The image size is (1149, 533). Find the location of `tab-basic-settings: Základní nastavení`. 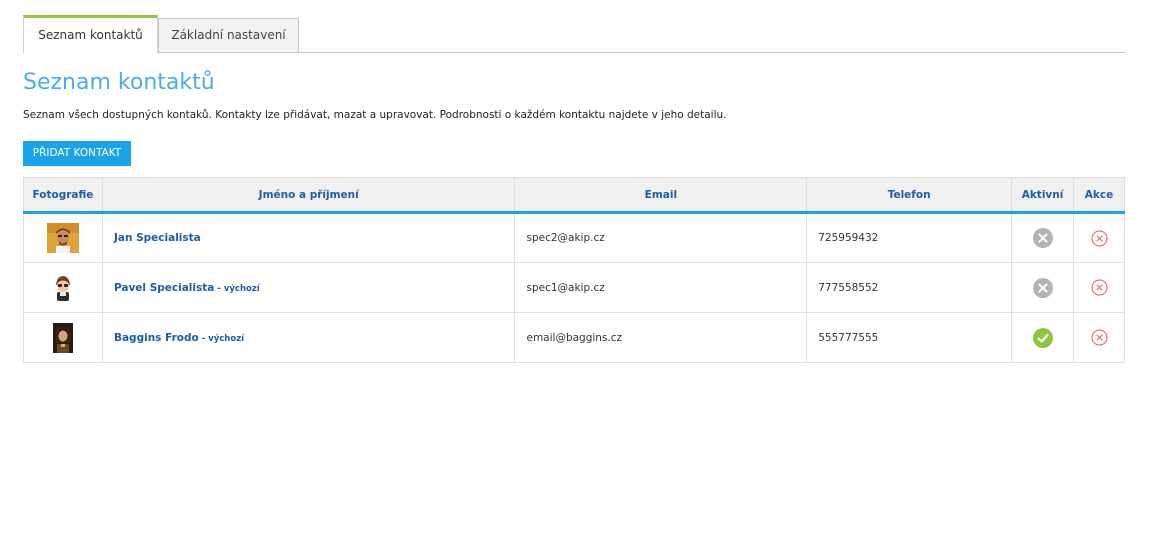

tab-basic-settings: Základní nastavení is located at coordinates (228, 35).